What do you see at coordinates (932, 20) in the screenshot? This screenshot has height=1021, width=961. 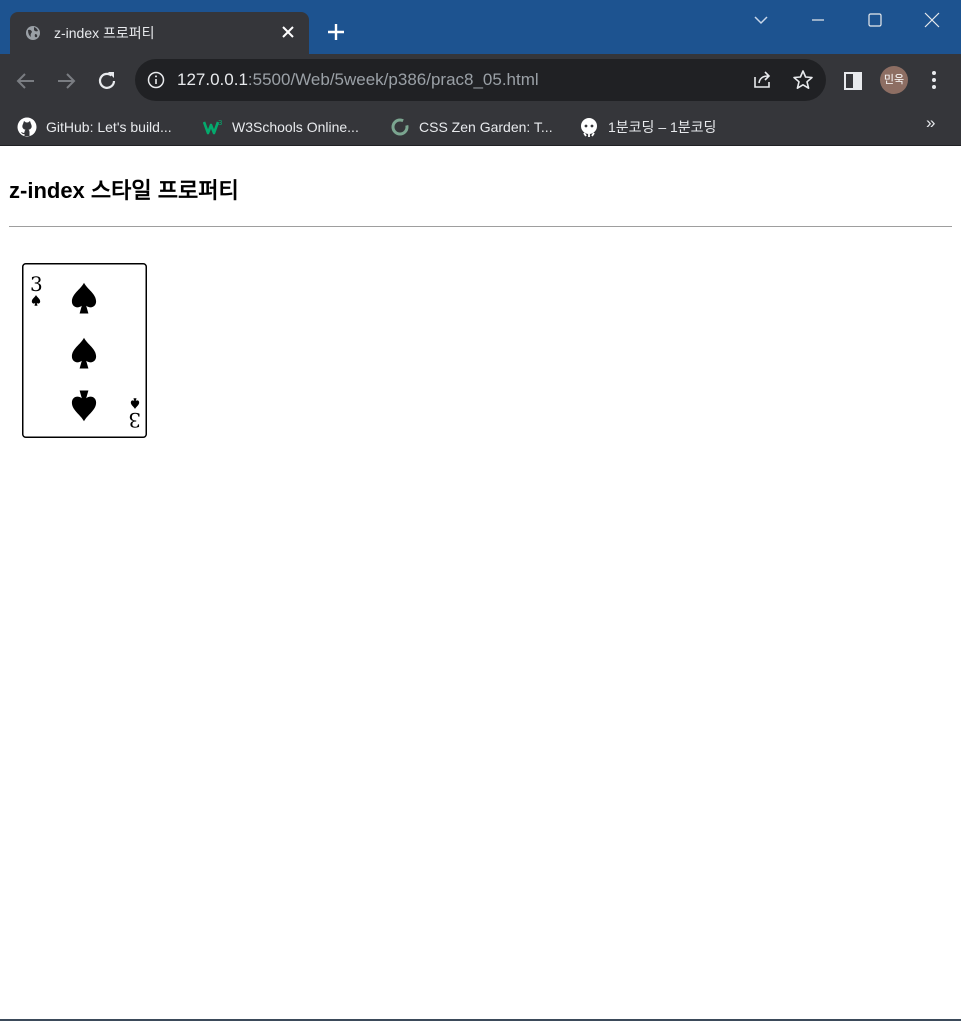 I see `window-close-icon` at bounding box center [932, 20].